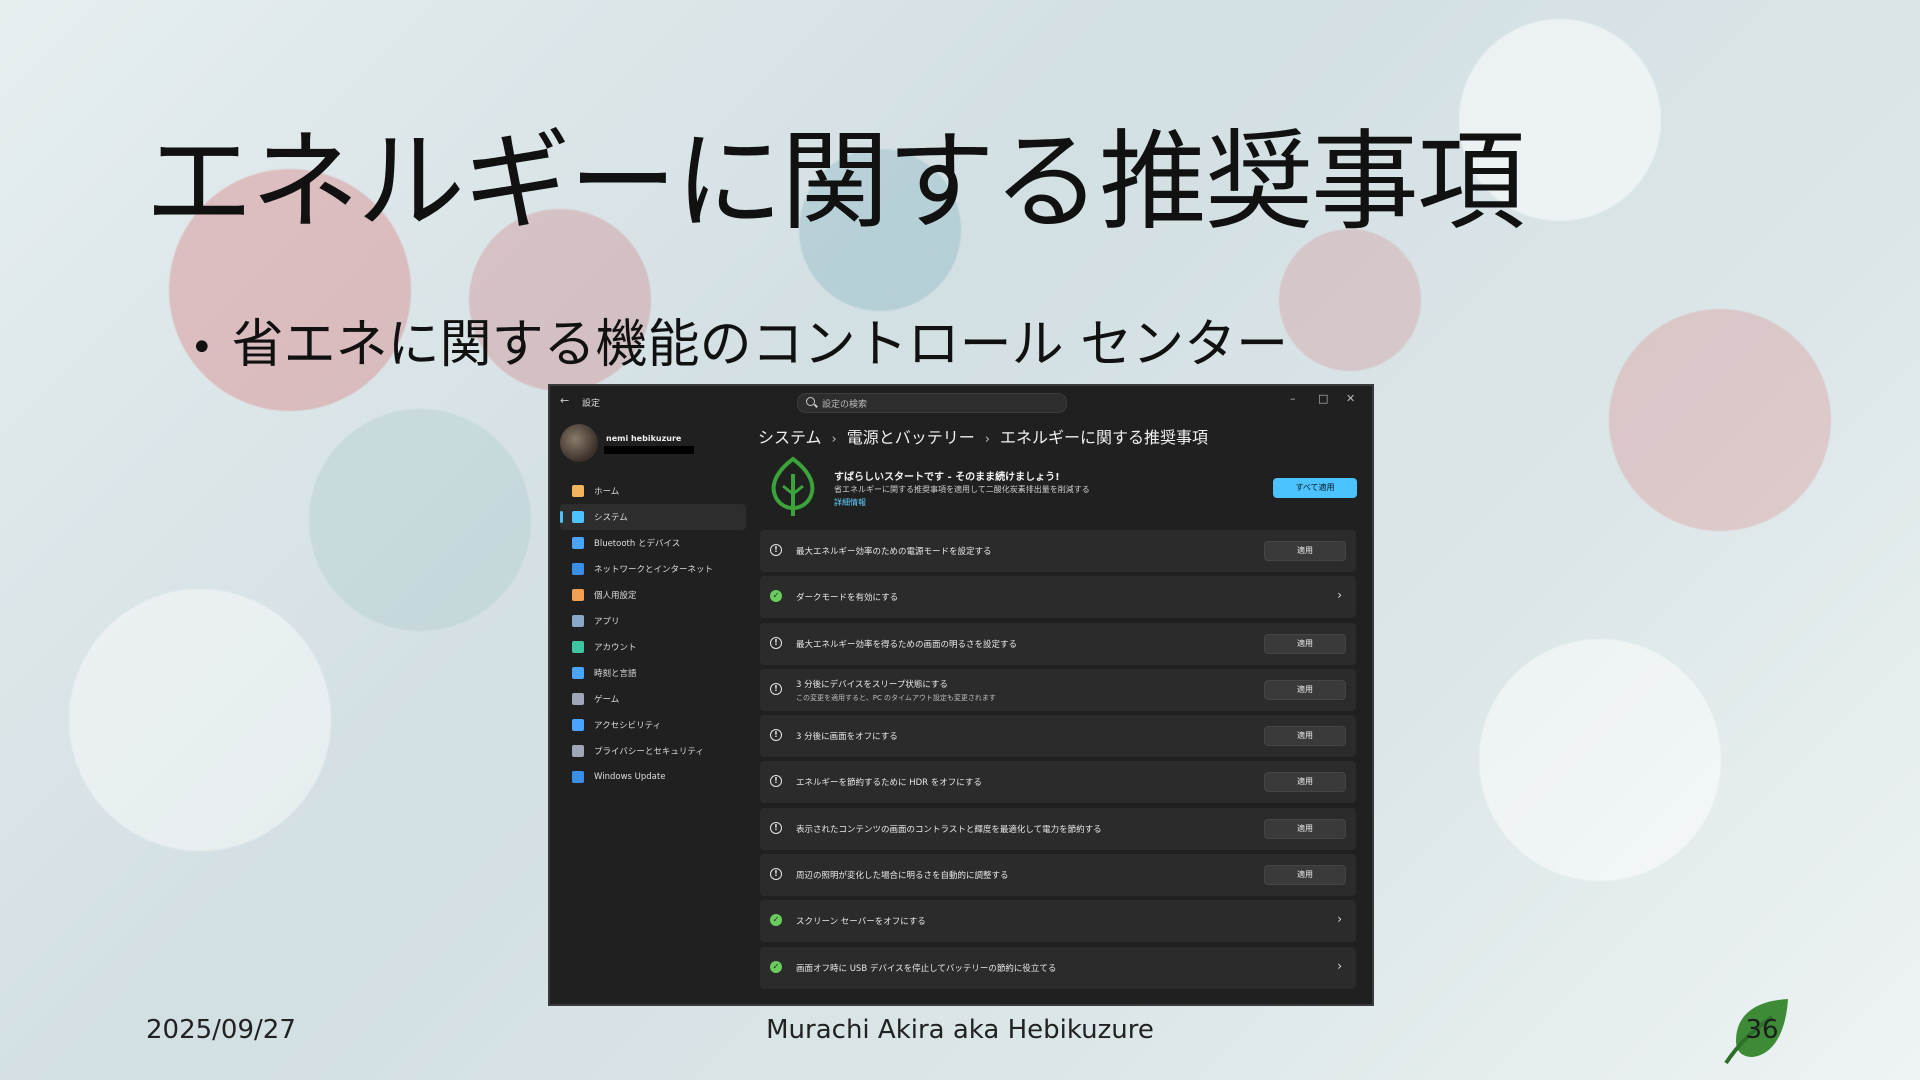  I want to click on sidebar-item-label: Bluetooth とデバイス, so click(637, 544).